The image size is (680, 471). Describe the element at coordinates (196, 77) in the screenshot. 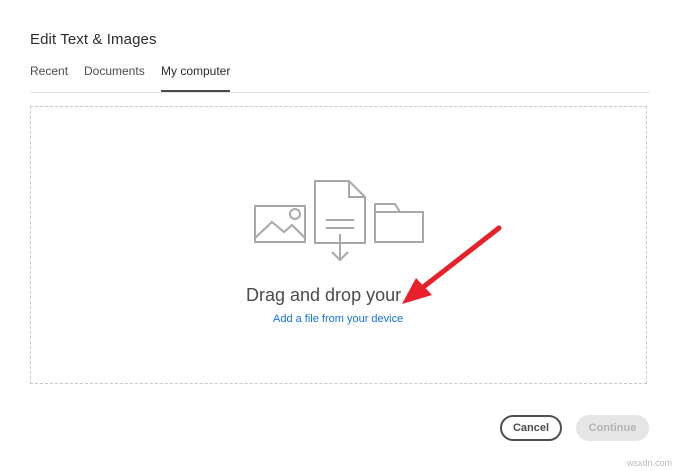

I see `tab-my-computer: My computer` at that location.